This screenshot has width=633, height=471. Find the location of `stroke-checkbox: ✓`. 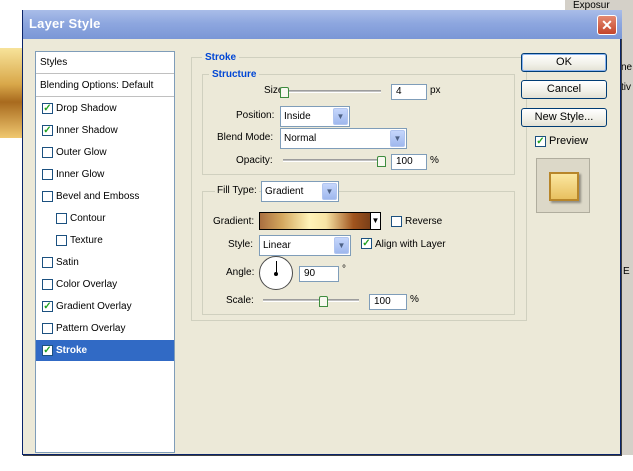

stroke-checkbox: ✓ is located at coordinates (47, 350).